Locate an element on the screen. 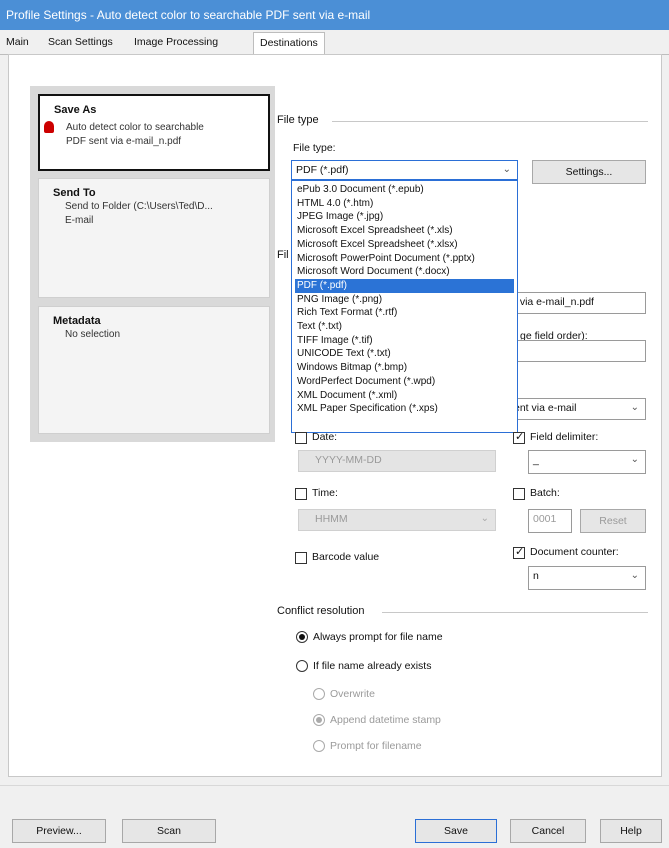 This screenshot has height=848, width=669. date-format-value: YYYY-MM-DD is located at coordinates (348, 460).